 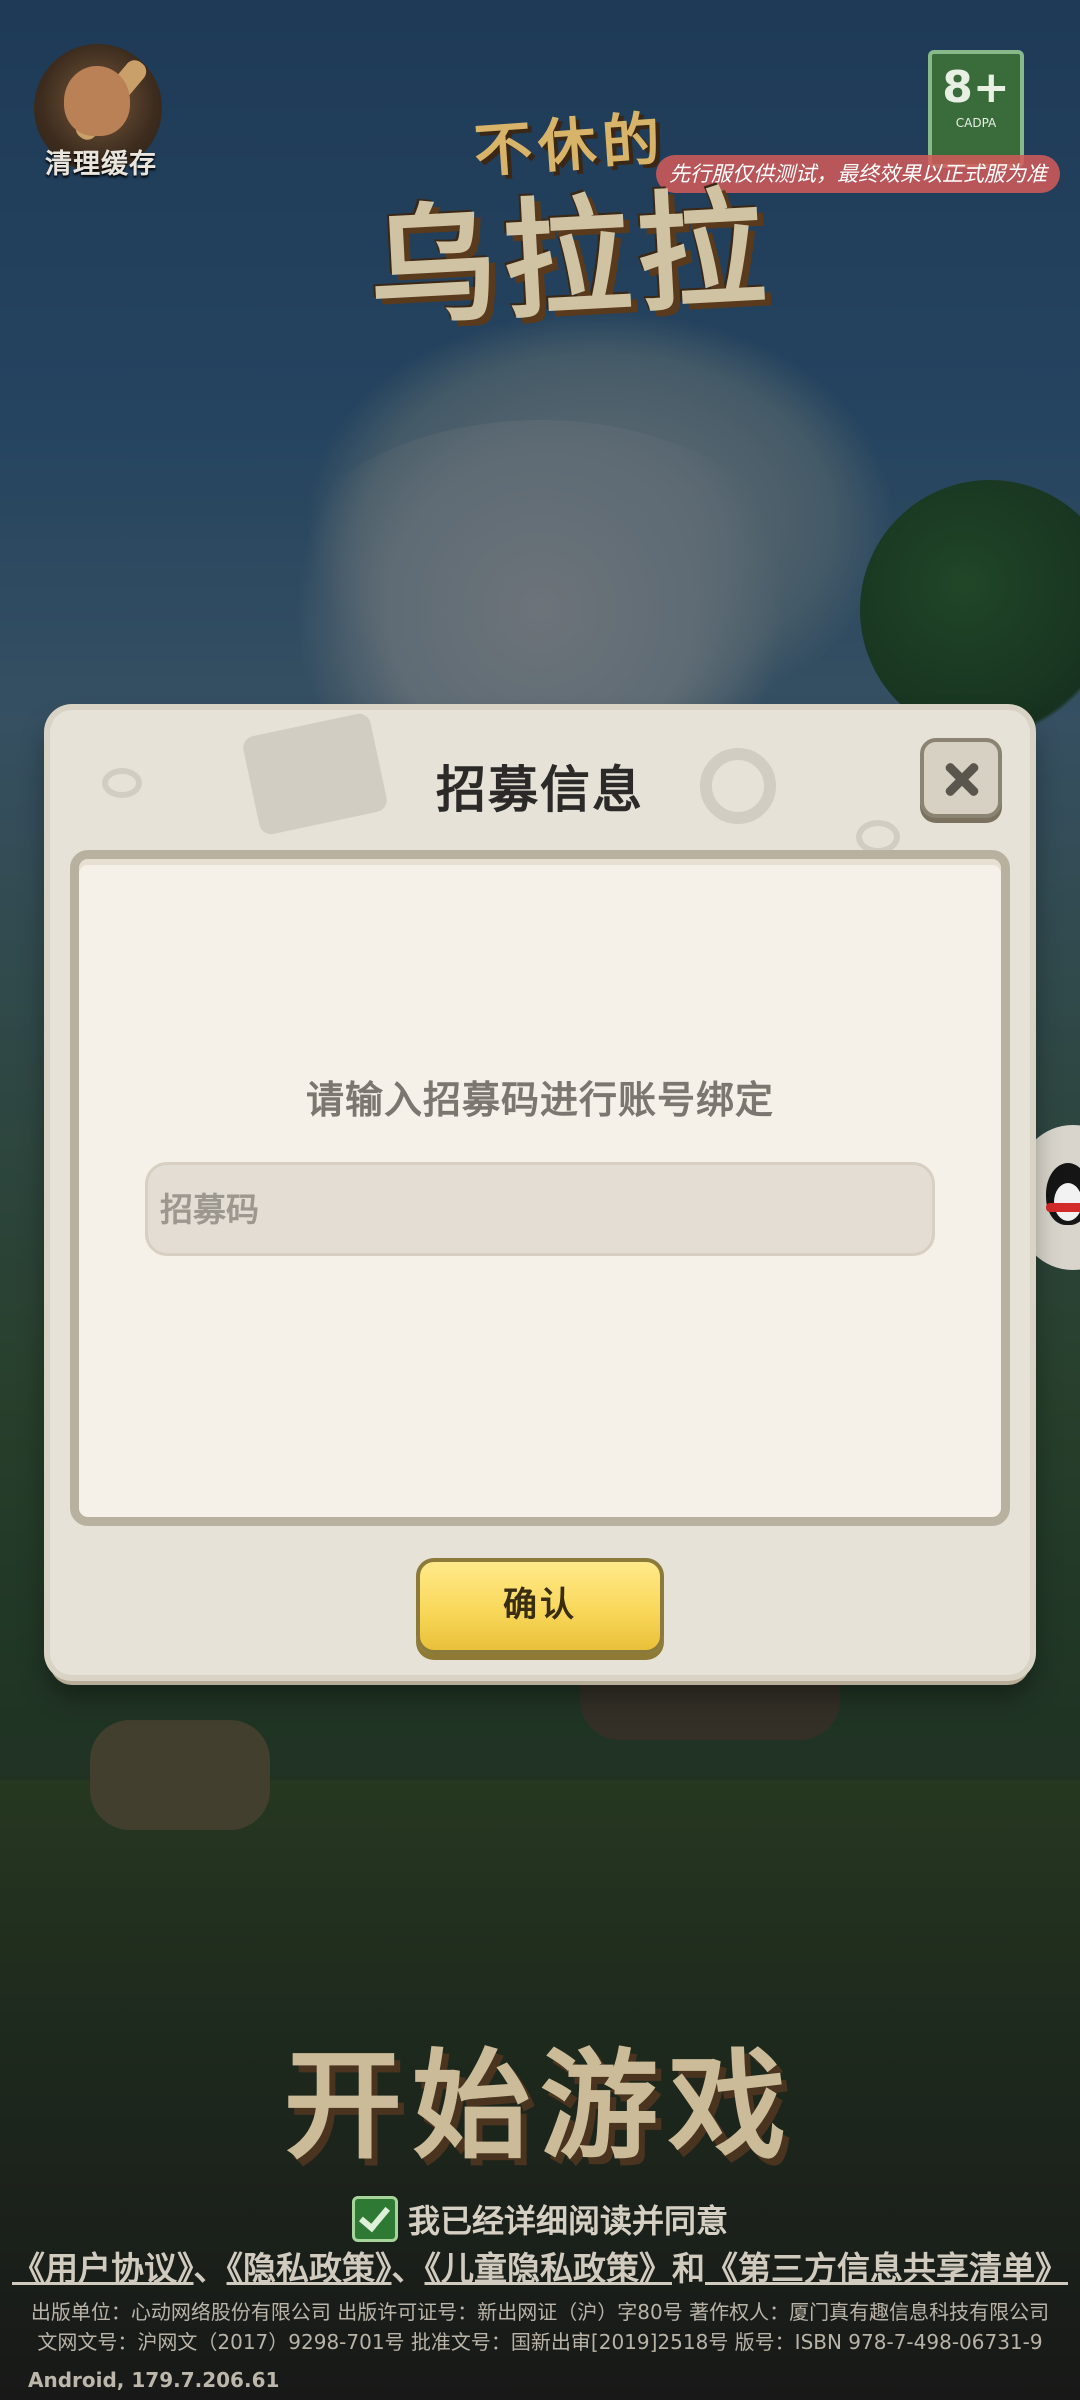 What do you see at coordinates (567, 2221) in the screenshot?
I see `agreement-text: 我已经详细阅读并同意` at bounding box center [567, 2221].